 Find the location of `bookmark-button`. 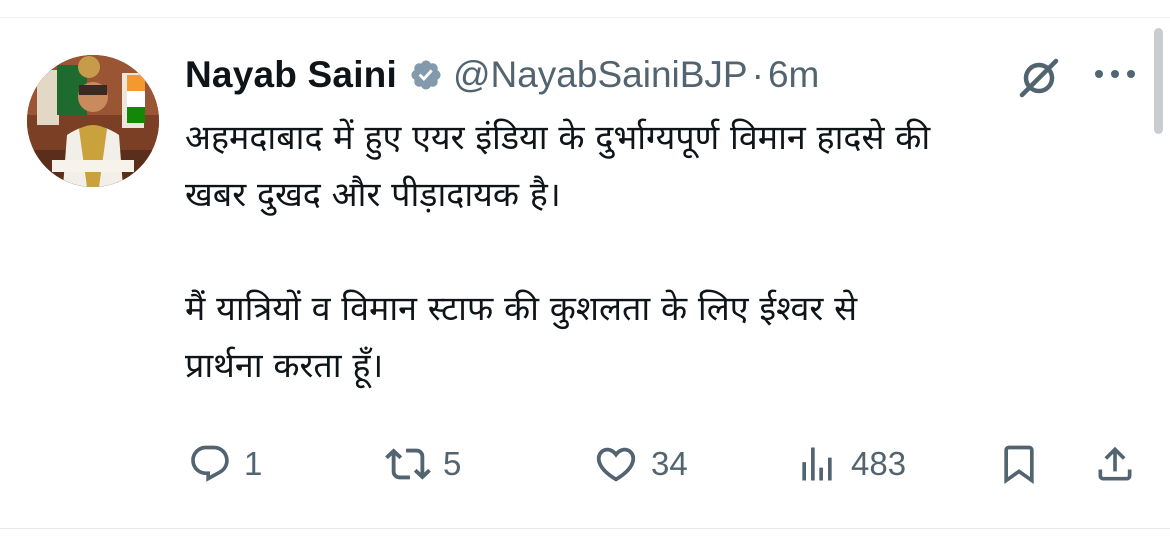

bookmark-button is located at coordinates (1019, 464).